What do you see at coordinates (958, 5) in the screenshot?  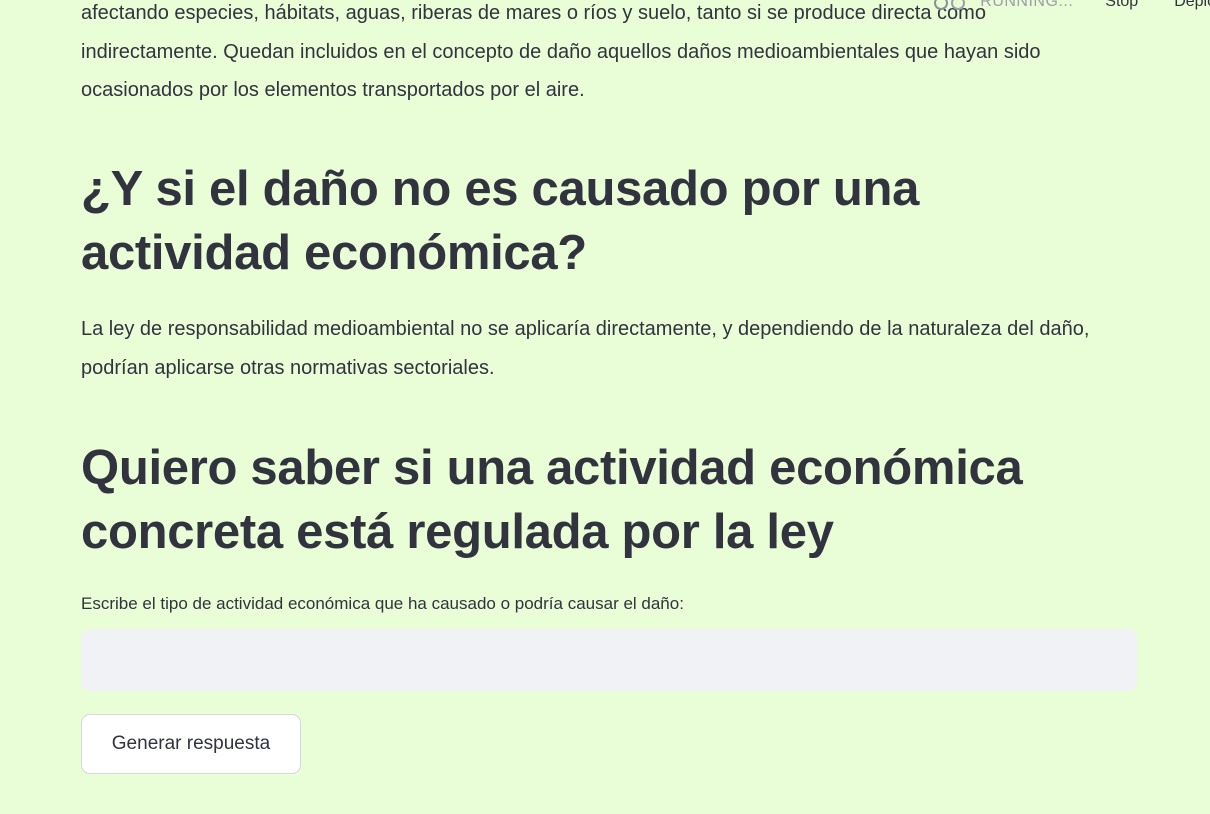 I see `running-circle-right` at bounding box center [958, 5].